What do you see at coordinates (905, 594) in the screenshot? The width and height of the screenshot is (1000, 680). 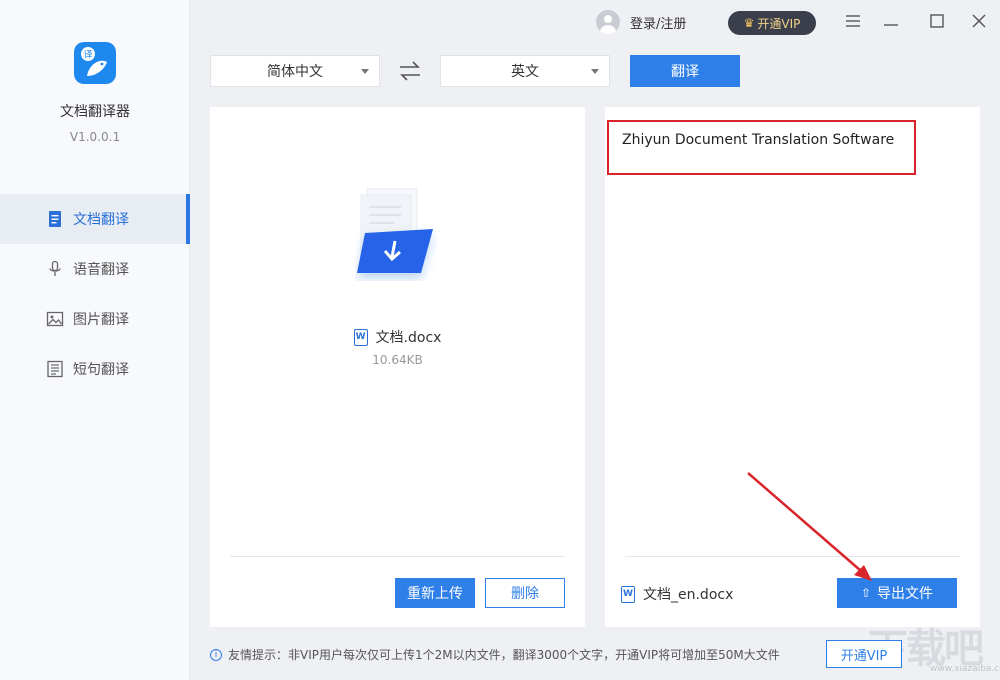 I see `export-label: 导出文件` at bounding box center [905, 594].